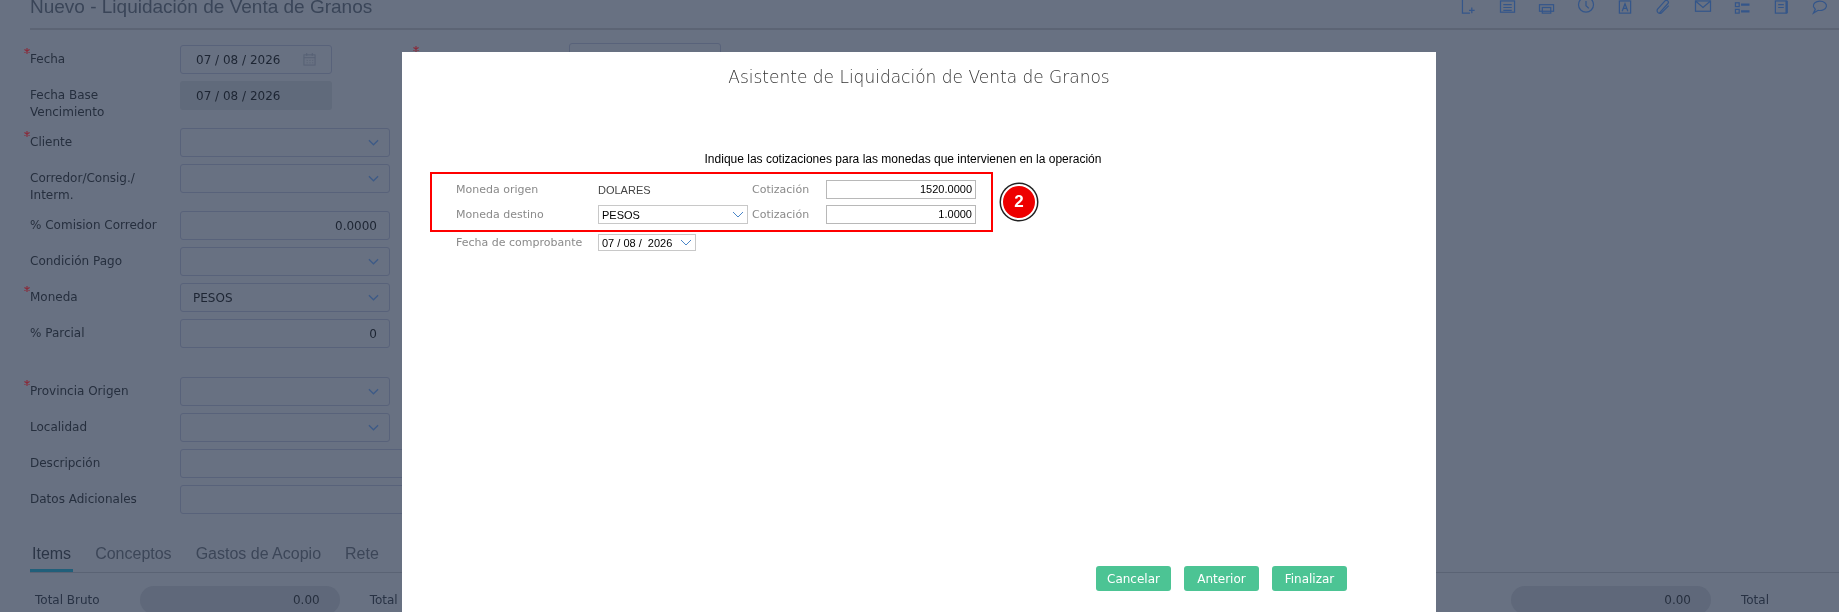 The width and height of the screenshot is (1839, 612). I want to click on envelope-icon, so click(1703, 7).